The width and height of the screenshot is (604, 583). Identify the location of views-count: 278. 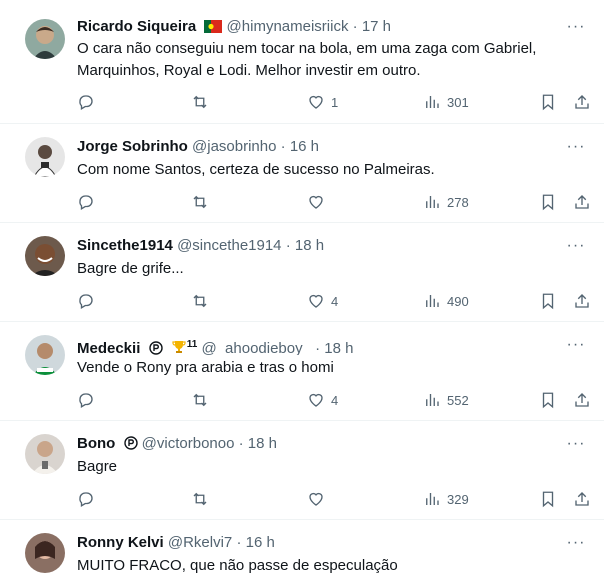
(458, 202).